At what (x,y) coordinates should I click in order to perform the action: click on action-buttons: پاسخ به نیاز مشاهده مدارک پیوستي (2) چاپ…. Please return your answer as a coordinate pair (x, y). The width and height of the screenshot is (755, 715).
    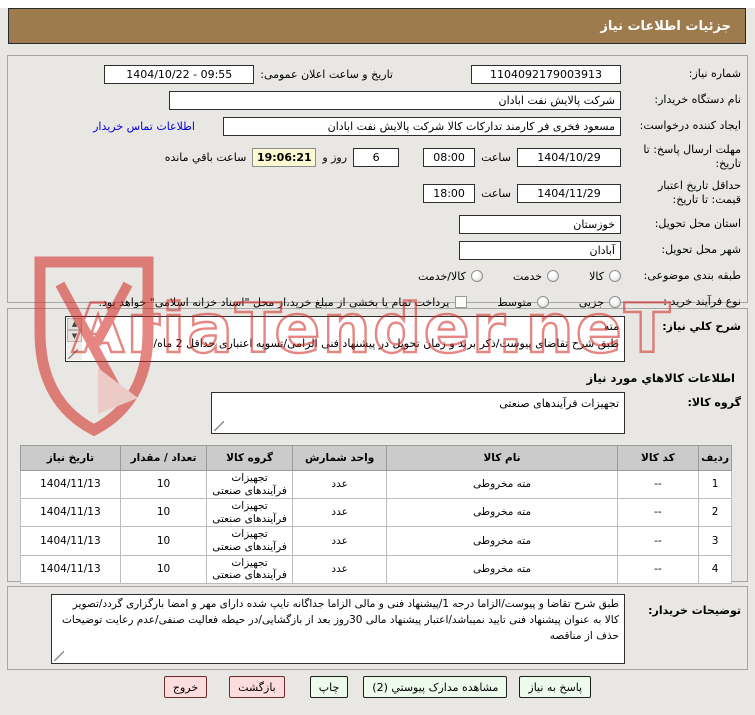
    Looking at the image, I should click on (377, 687).